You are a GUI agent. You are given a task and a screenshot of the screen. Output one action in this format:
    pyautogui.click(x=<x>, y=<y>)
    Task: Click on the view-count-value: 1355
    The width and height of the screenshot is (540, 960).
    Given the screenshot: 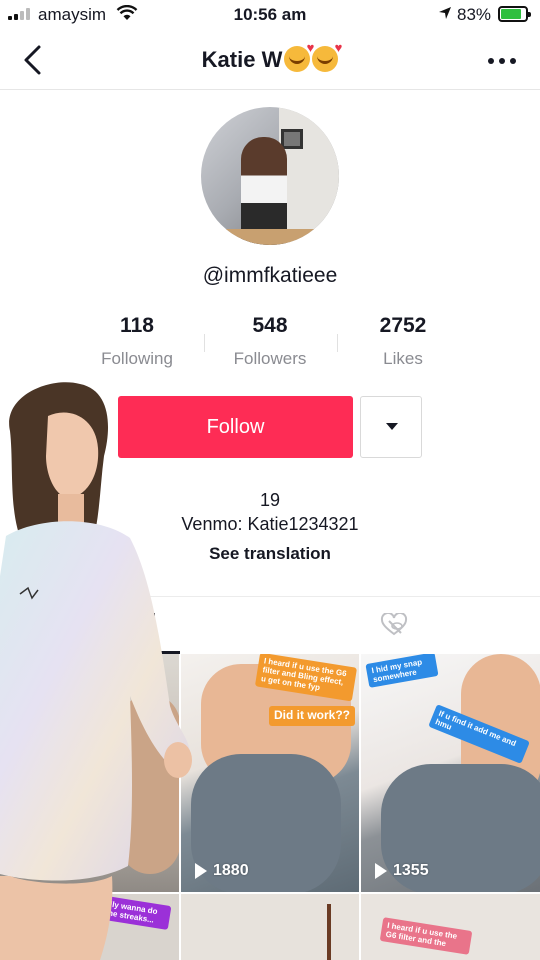 What is the action you would take?
    pyautogui.click(x=411, y=870)
    